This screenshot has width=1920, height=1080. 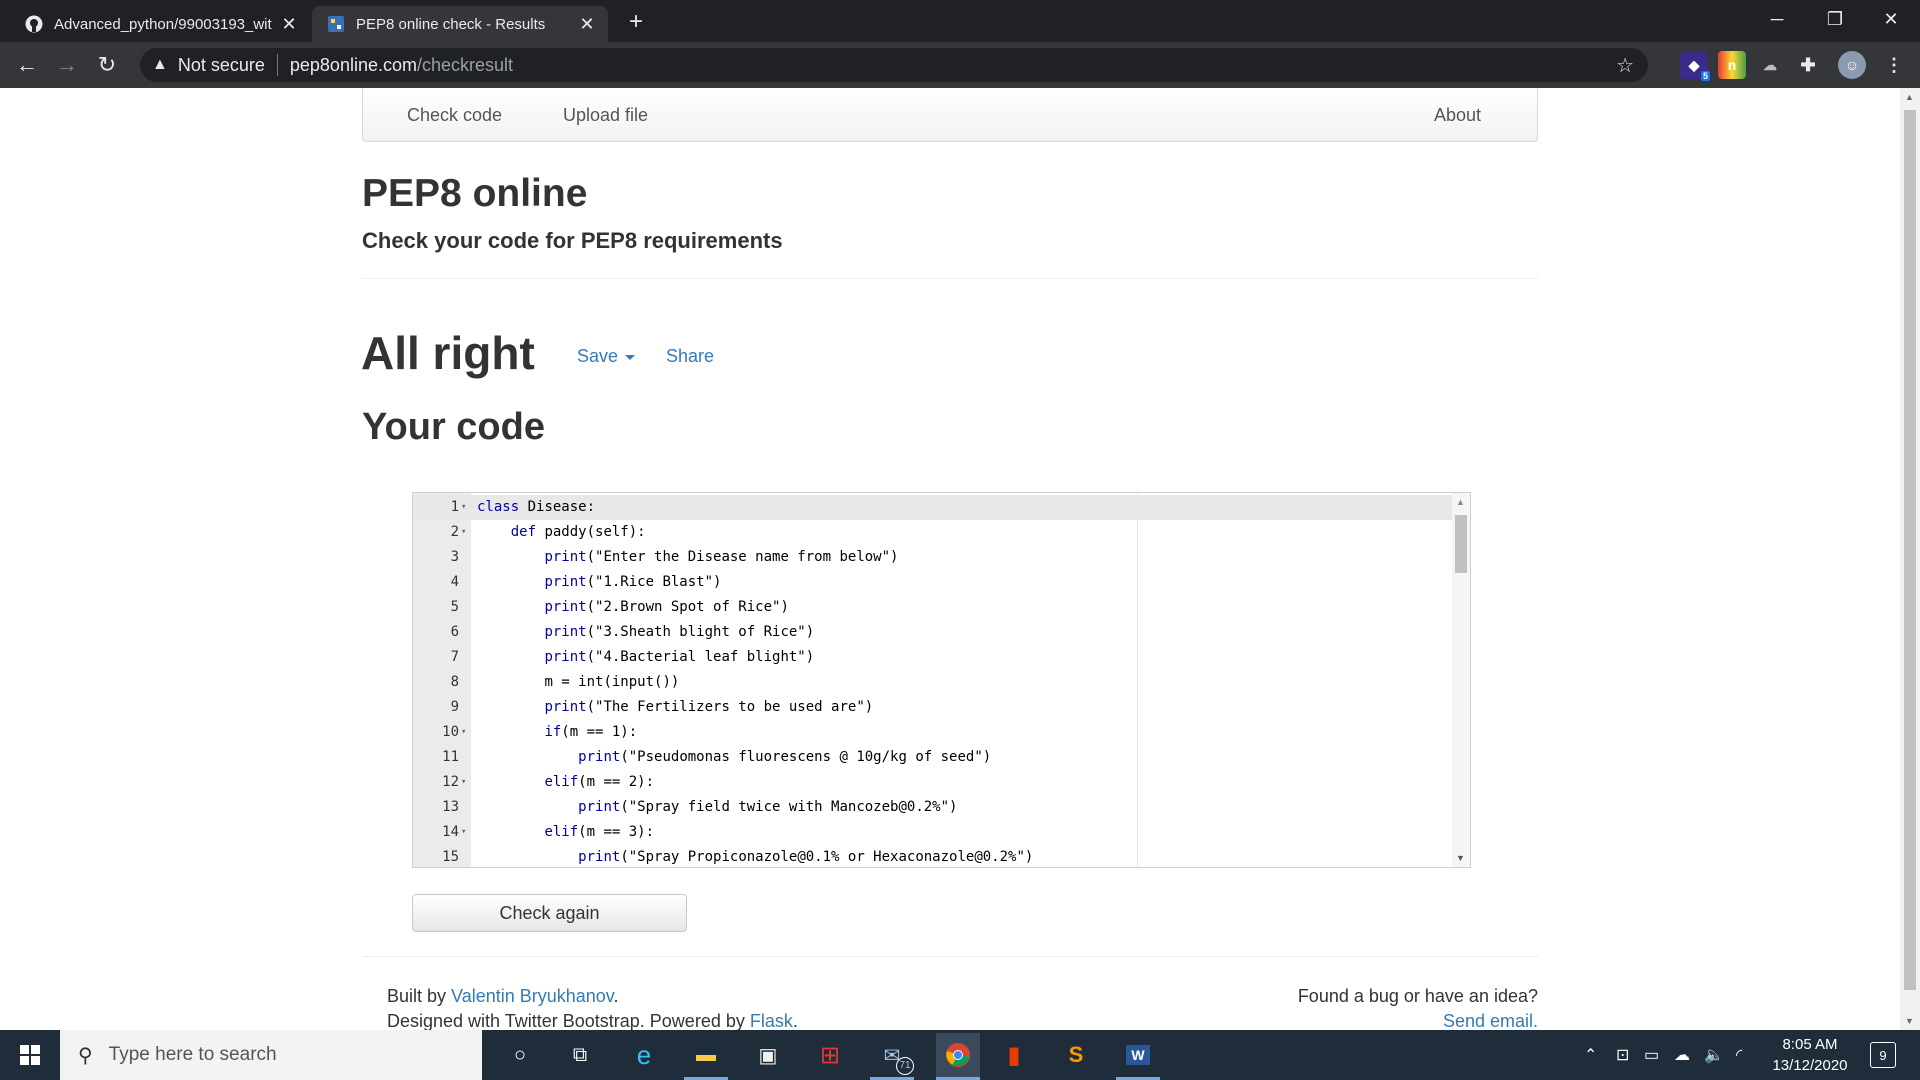 What do you see at coordinates (1338, 1019) in the screenshot?
I see `send-email-link: Send email.` at bounding box center [1338, 1019].